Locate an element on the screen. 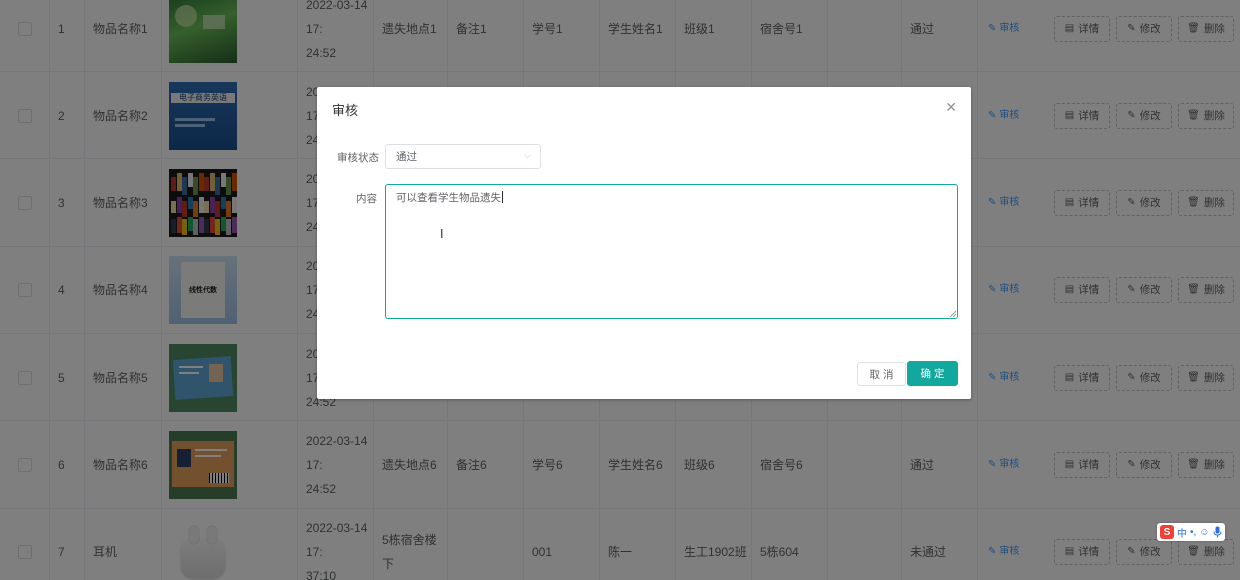  ime-logo-icon: S is located at coordinates (1167, 532).